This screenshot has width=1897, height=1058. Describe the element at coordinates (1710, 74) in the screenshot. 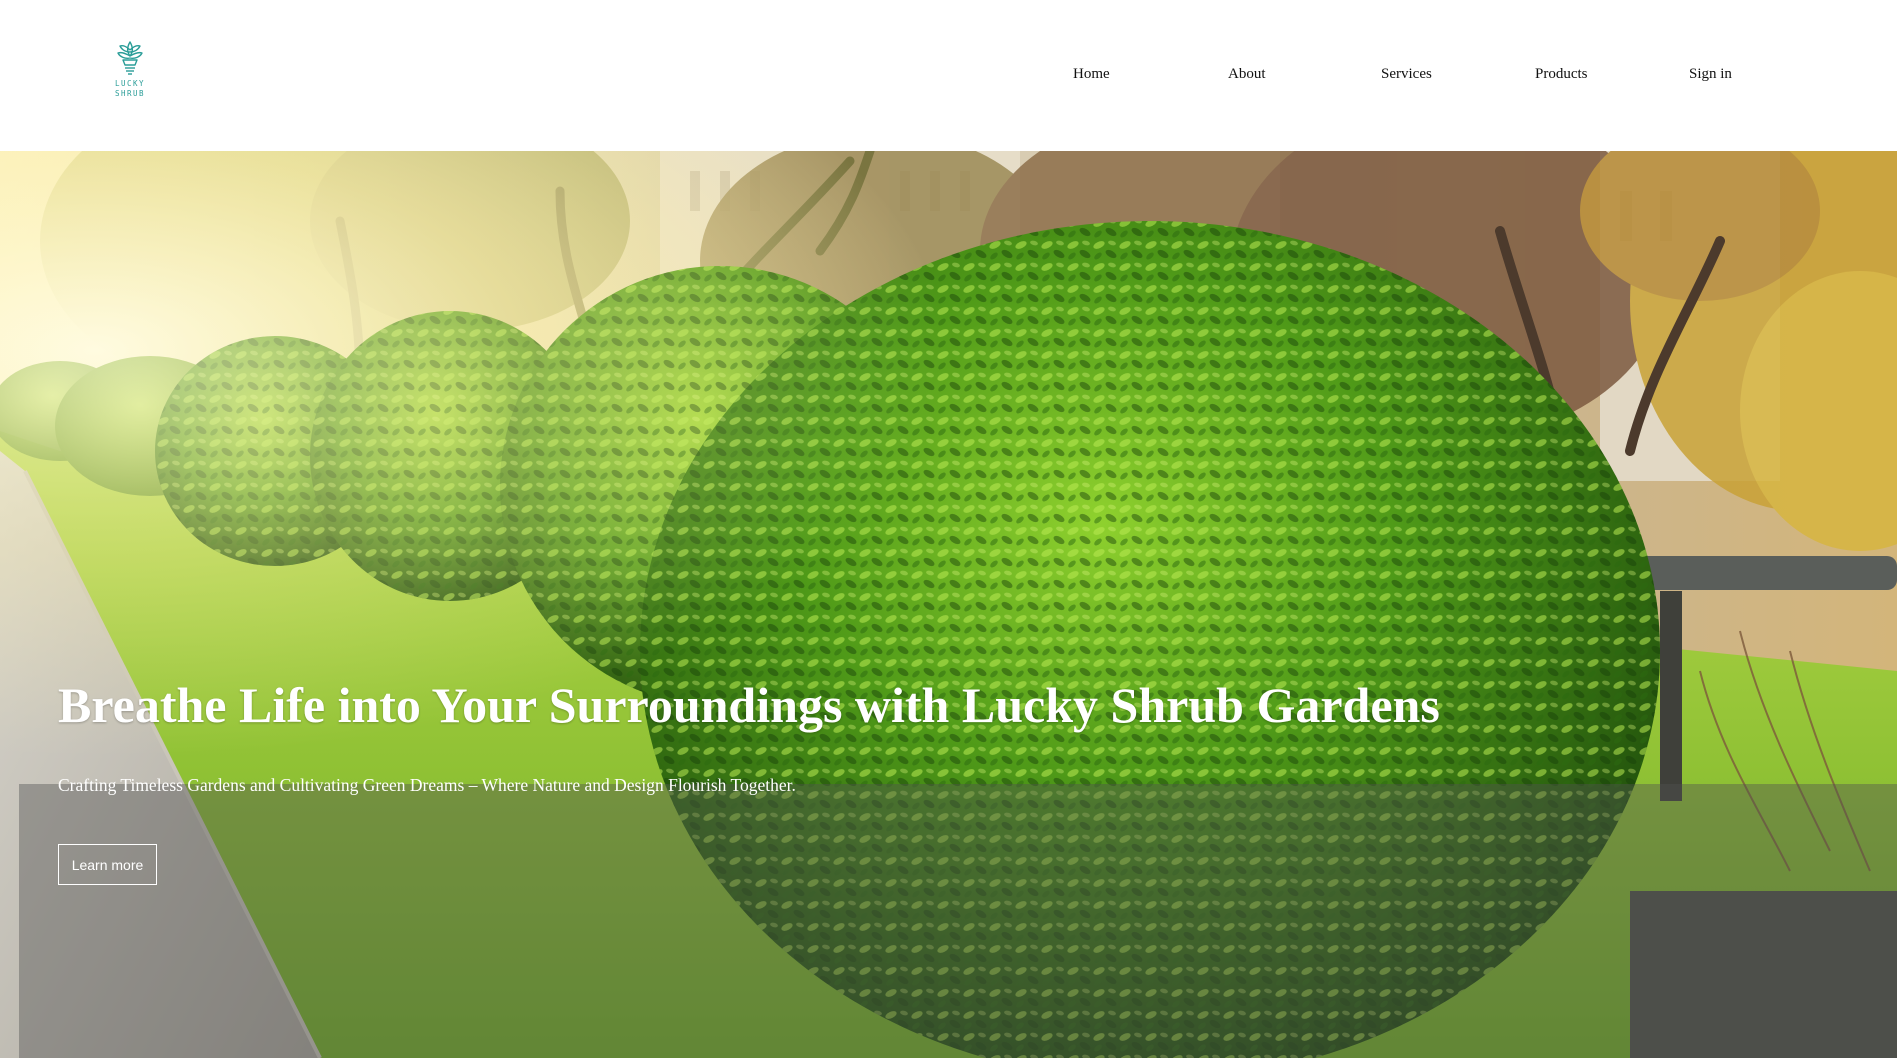

I see `nav-sign-in: Sign in` at that location.